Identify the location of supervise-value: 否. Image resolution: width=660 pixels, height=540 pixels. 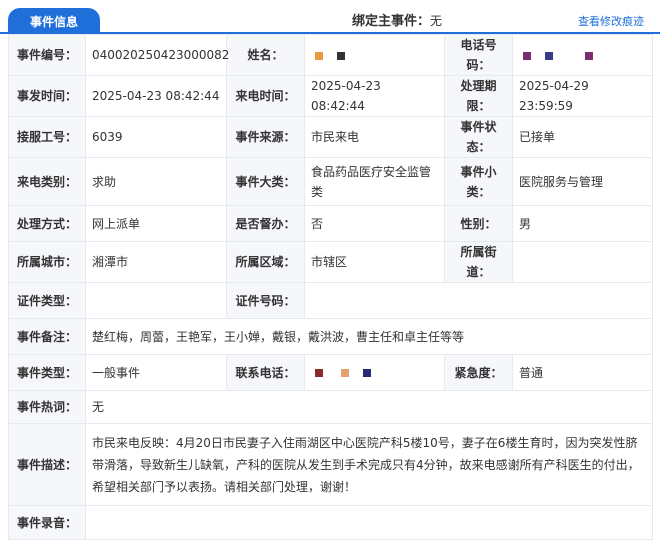
(374, 223).